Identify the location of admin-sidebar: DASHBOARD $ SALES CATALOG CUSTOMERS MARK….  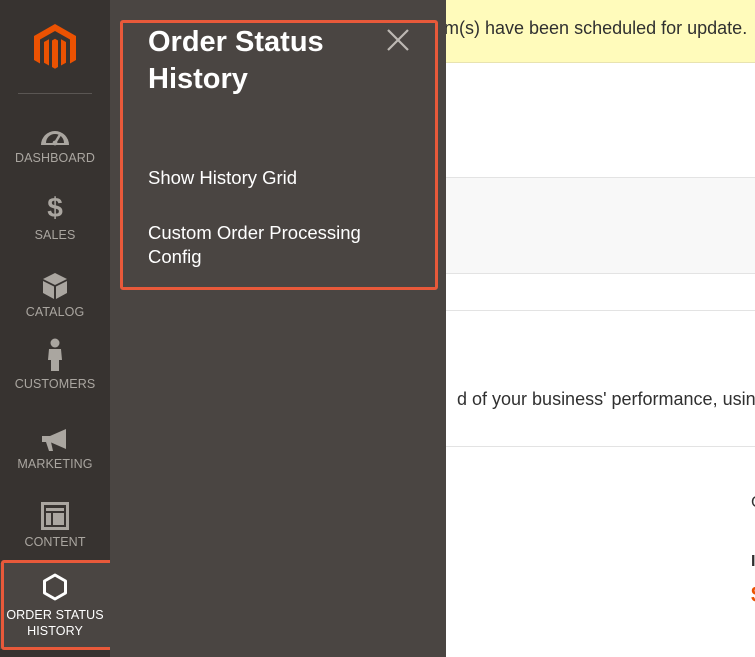
(55, 328).